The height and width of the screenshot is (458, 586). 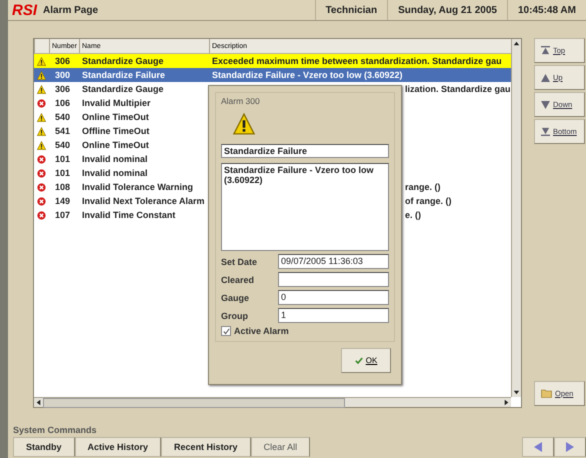 I want to click on vertical-scrollbar, so click(x=516, y=218).